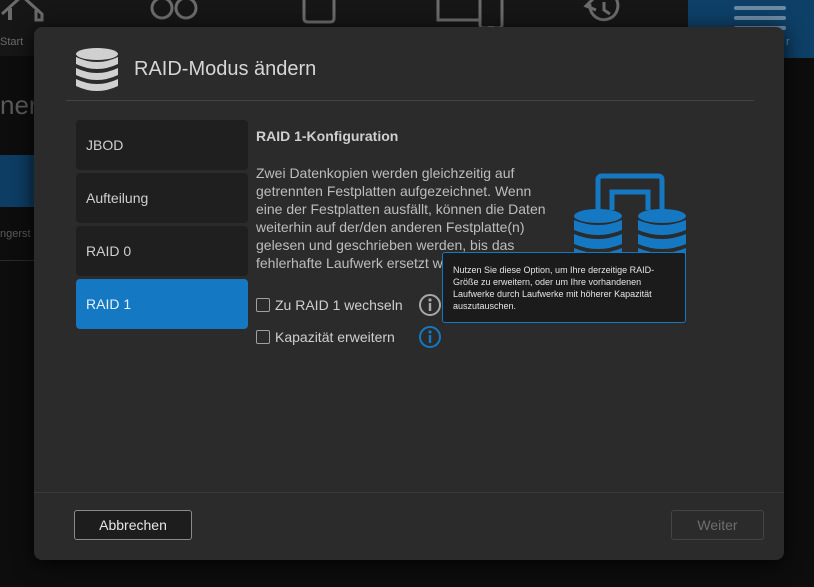 This screenshot has height=587, width=814. What do you see at coordinates (19, 105) in the screenshot?
I see `background-page-title: ner` at bounding box center [19, 105].